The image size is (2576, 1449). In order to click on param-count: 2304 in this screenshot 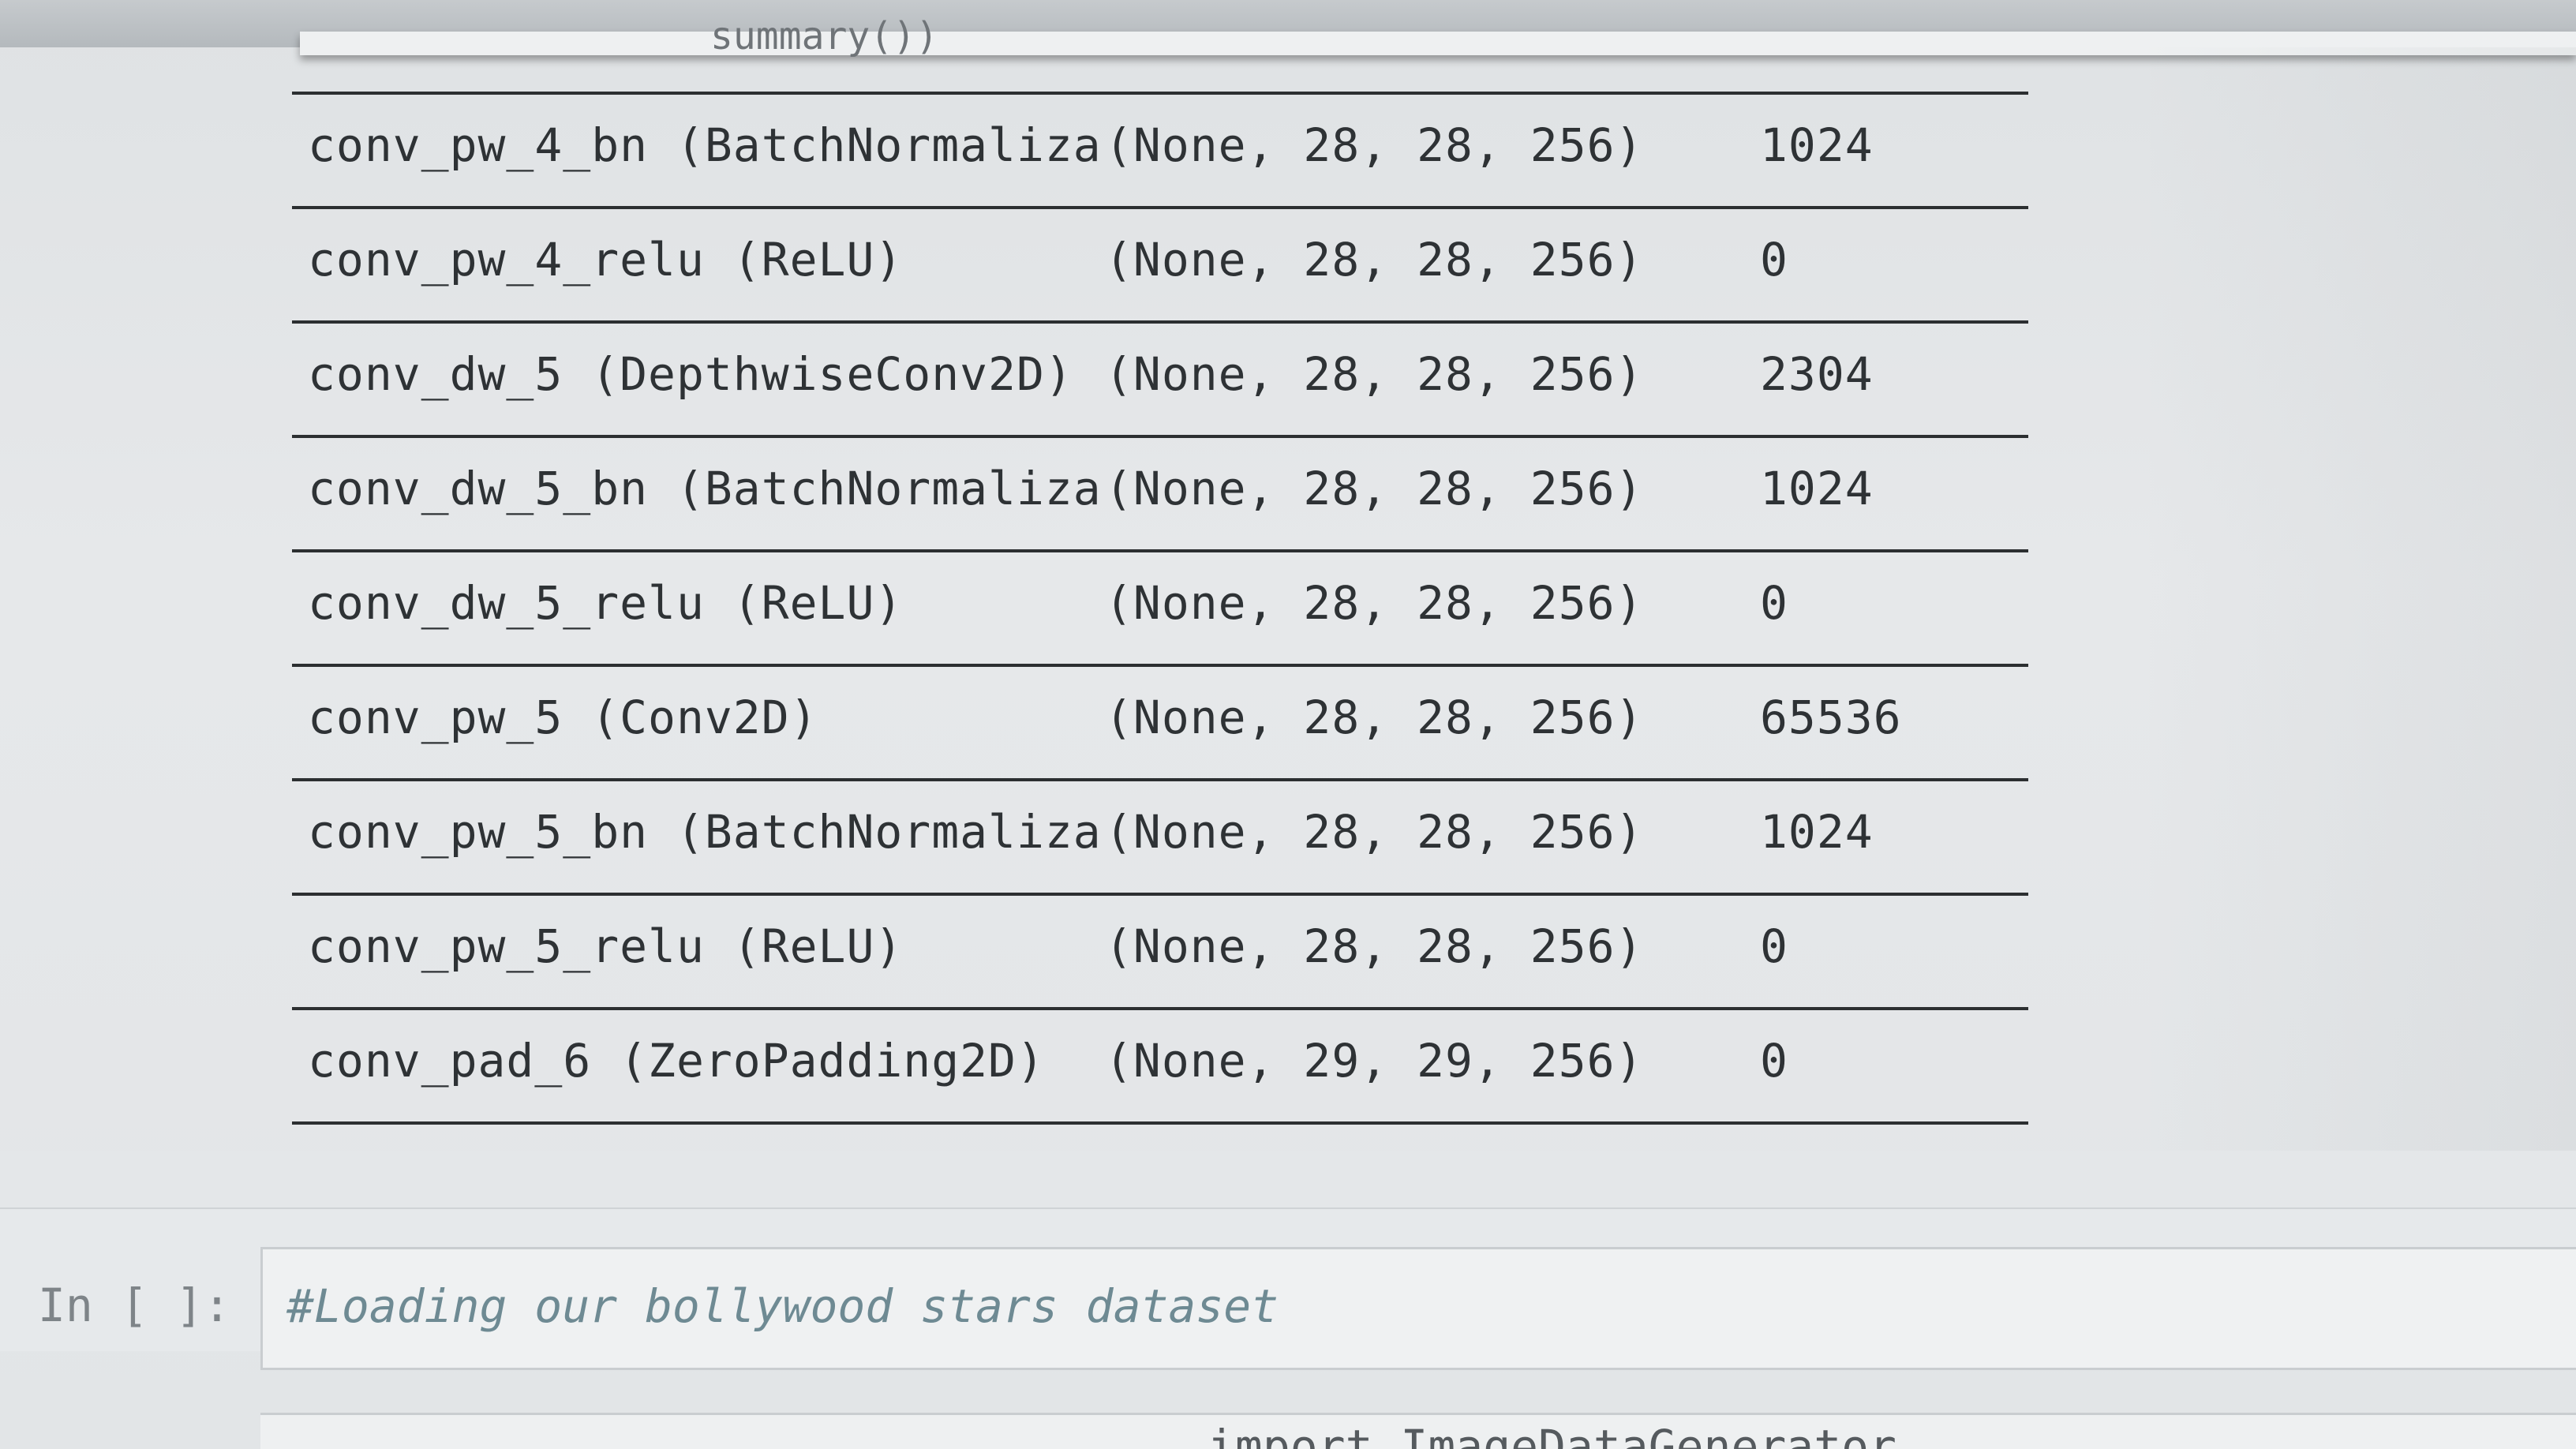, I will do `click(1817, 374)`.